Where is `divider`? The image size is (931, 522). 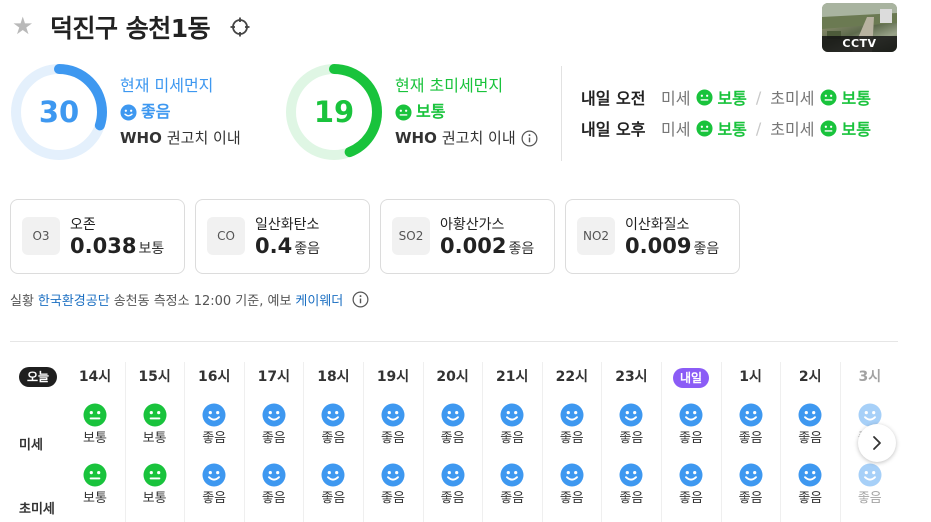 divider is located at coordinates (561, 113).